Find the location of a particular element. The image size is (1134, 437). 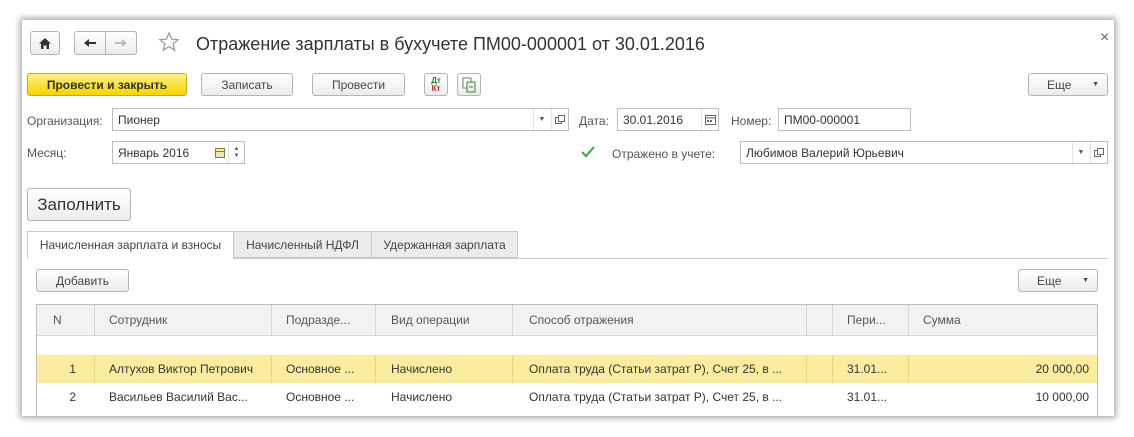

arrow-right-icon is located at coordinates (121, 43).